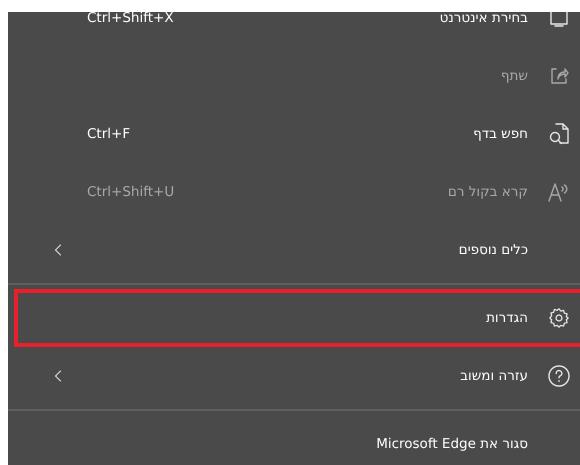  I want to click on menu-item-label: שתף, so click(514, 76).